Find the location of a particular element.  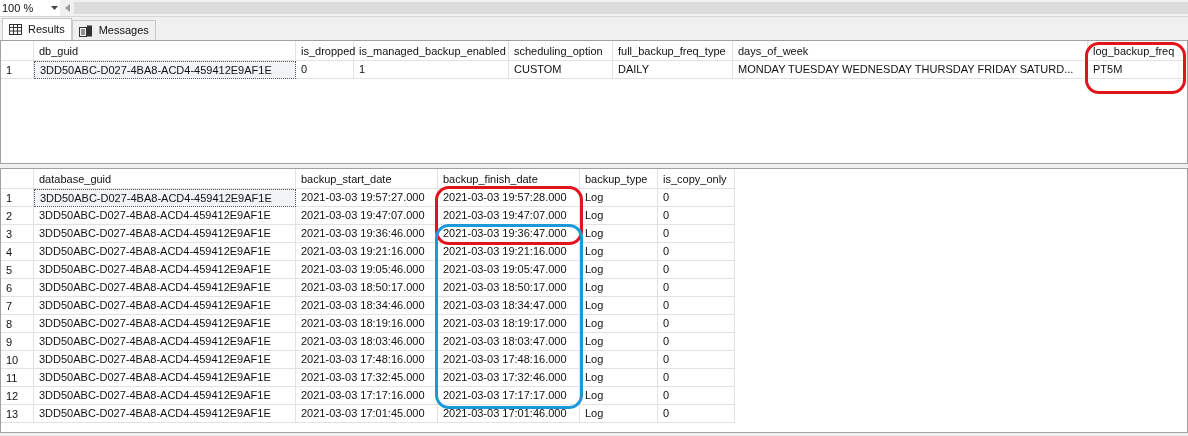

table-cell: 2021-03-03 19:57:28.000 is located at coordinates (509, 198).